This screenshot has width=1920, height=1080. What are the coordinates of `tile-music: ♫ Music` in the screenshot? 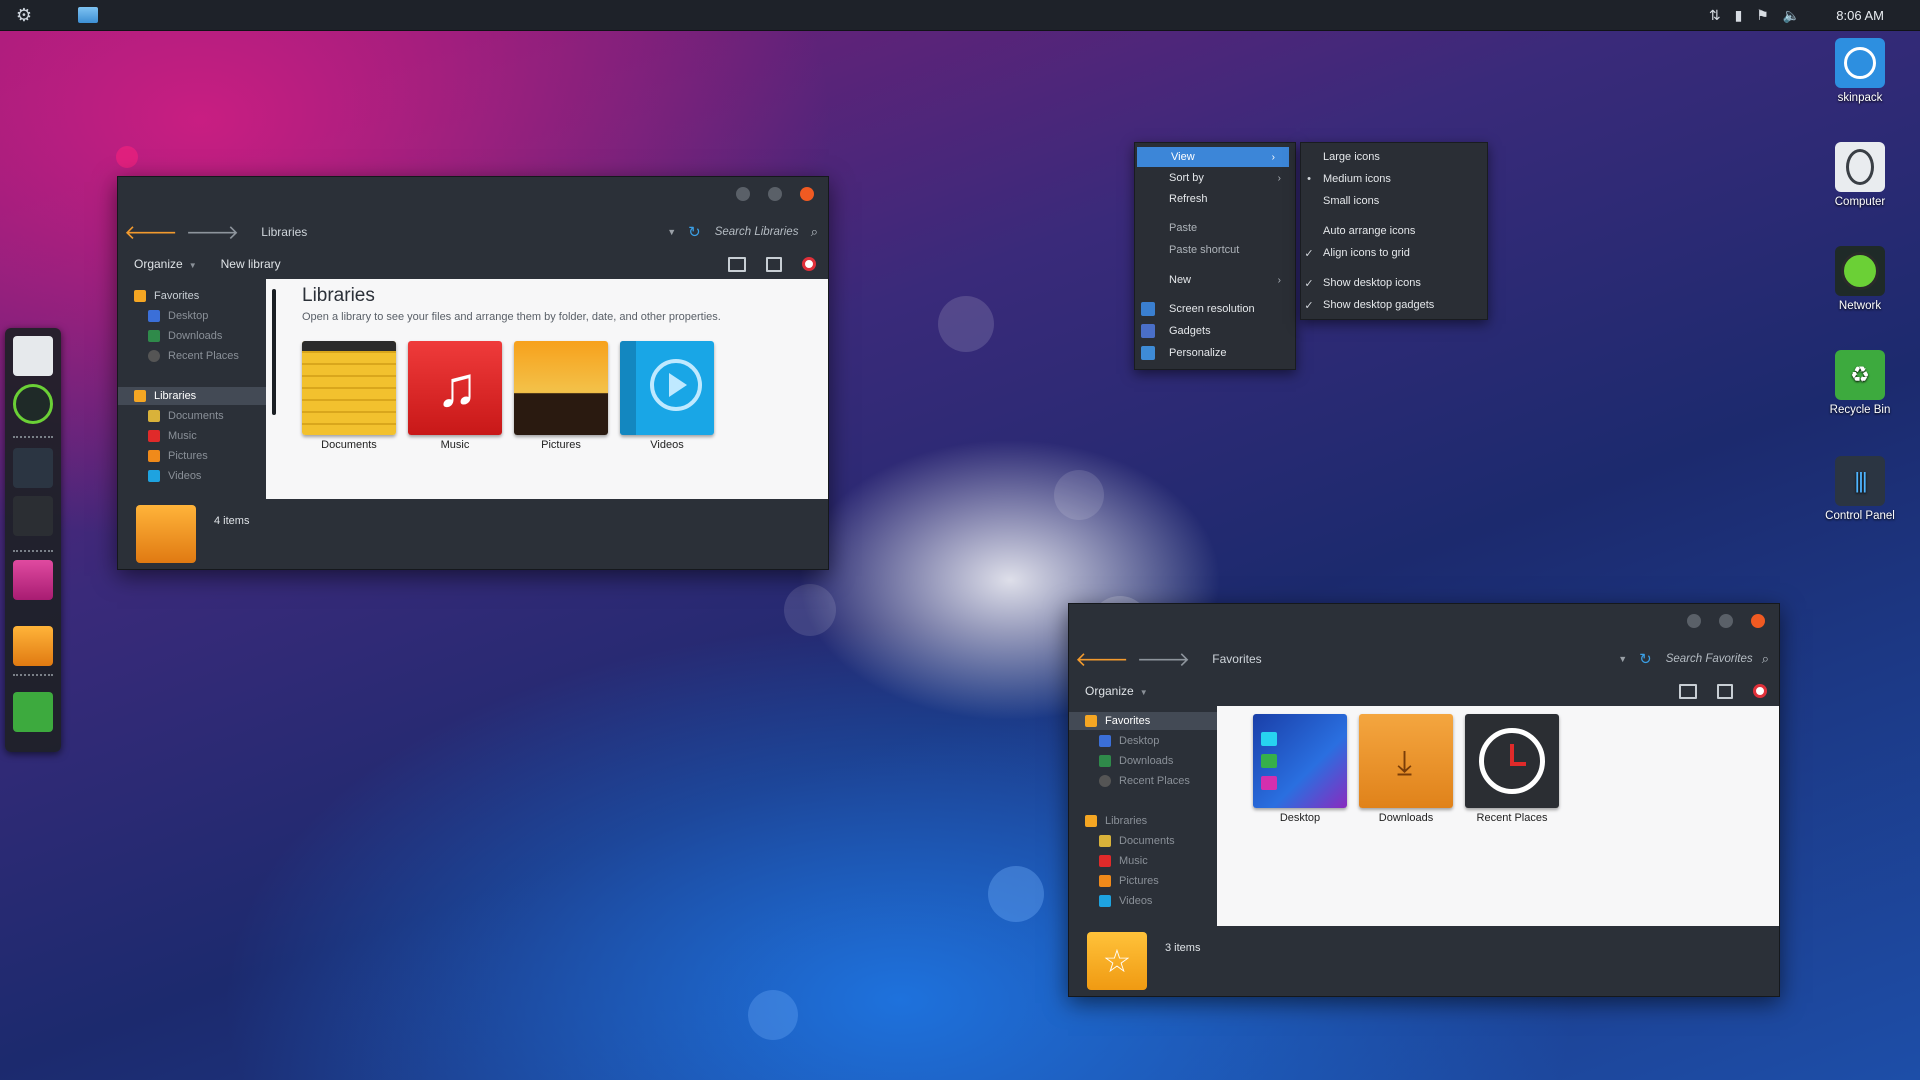 It's located at (455, 396).